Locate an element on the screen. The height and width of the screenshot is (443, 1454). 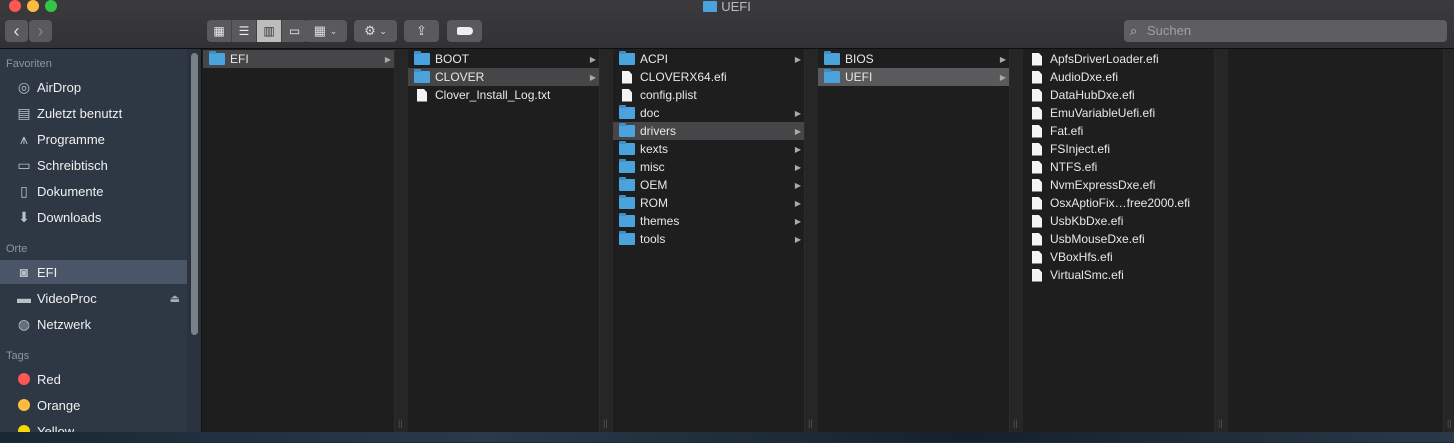
file-item: Fat.efi is located at coordinates (1118, 131).